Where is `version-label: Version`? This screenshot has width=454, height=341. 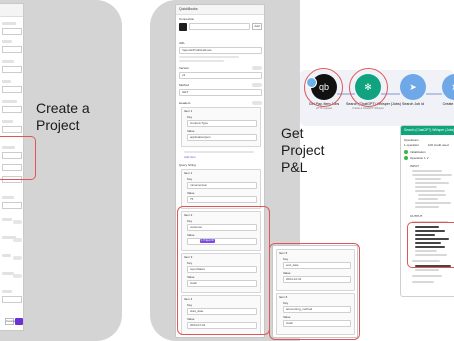 version-label: Version is located at coordinates (184, 68).